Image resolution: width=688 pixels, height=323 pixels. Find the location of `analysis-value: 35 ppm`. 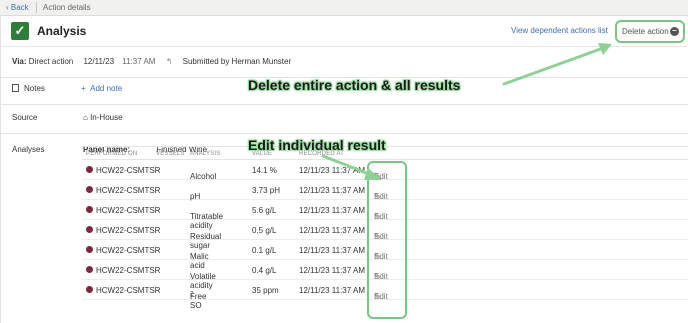

analysis-value: 35 ppm is located at coordinates (265, 290).